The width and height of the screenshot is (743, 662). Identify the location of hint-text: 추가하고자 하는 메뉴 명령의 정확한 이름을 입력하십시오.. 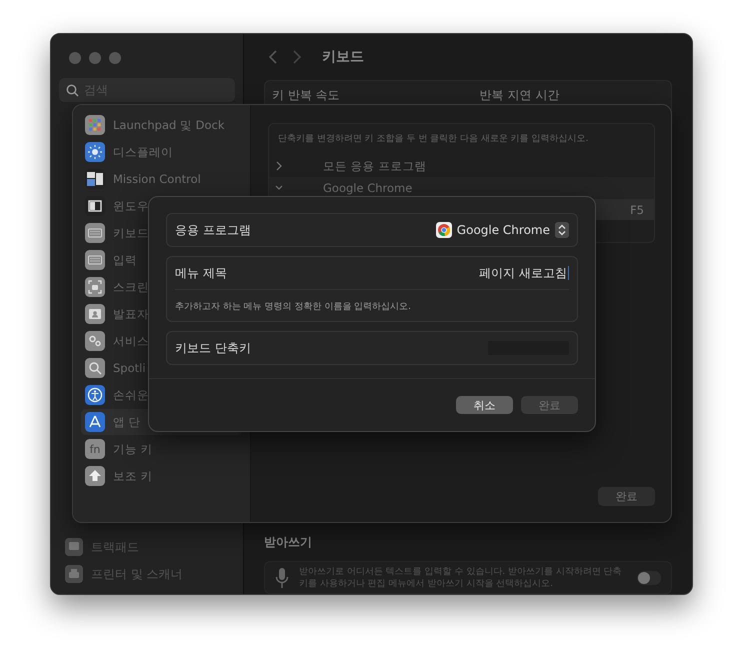
(293, 307).